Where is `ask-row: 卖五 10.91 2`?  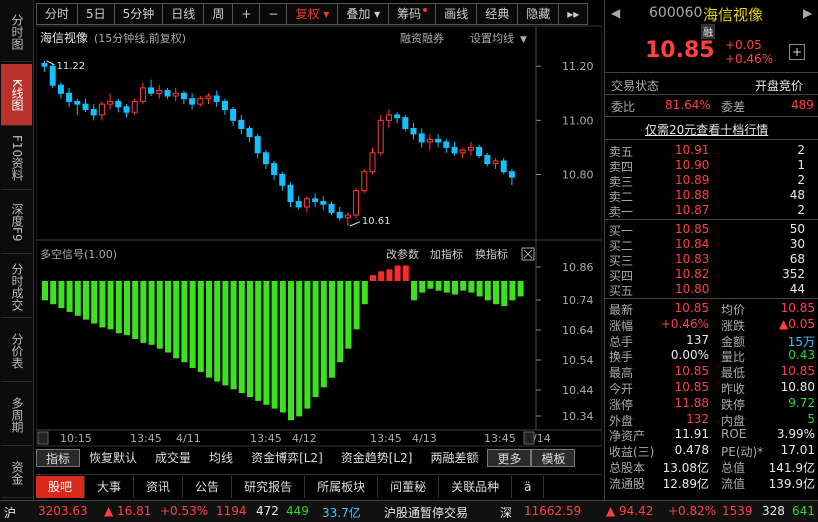
ask-row: 卖五 10.91 2 is located at coordinates (711, 151).